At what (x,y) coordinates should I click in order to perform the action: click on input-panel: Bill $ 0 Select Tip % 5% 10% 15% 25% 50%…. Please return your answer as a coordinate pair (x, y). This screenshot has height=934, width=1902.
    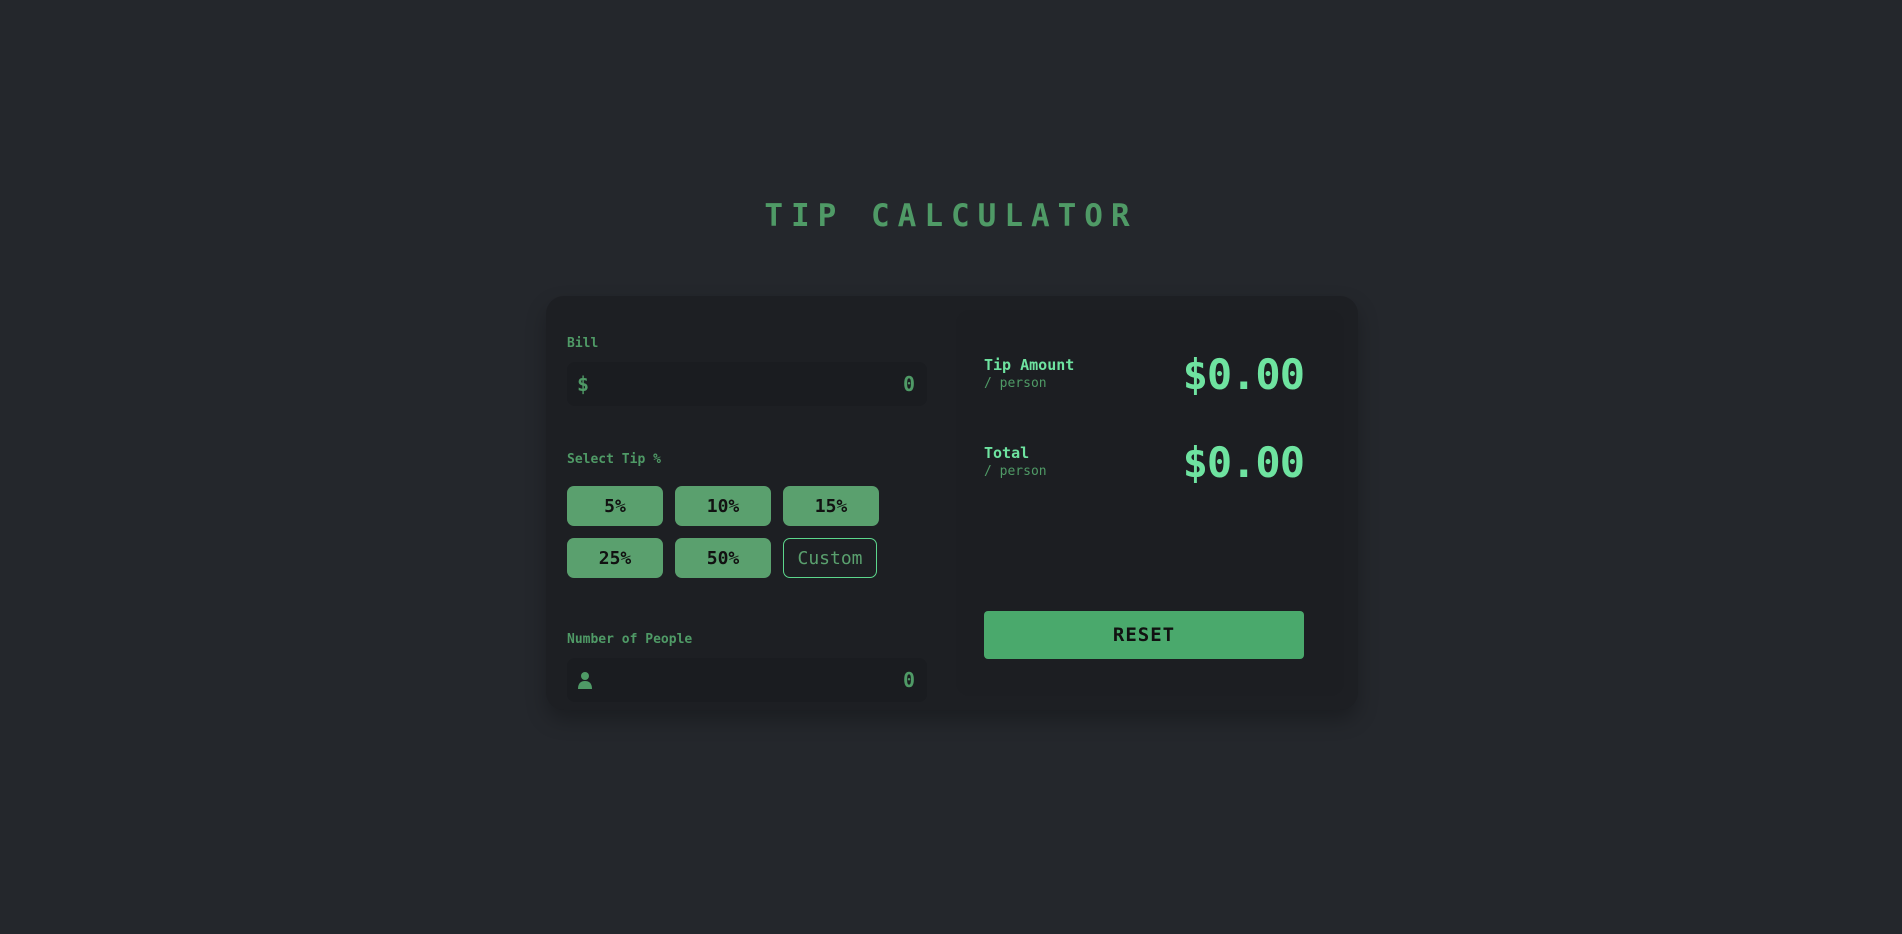
    Looking at the image, I should click on (747, 503).